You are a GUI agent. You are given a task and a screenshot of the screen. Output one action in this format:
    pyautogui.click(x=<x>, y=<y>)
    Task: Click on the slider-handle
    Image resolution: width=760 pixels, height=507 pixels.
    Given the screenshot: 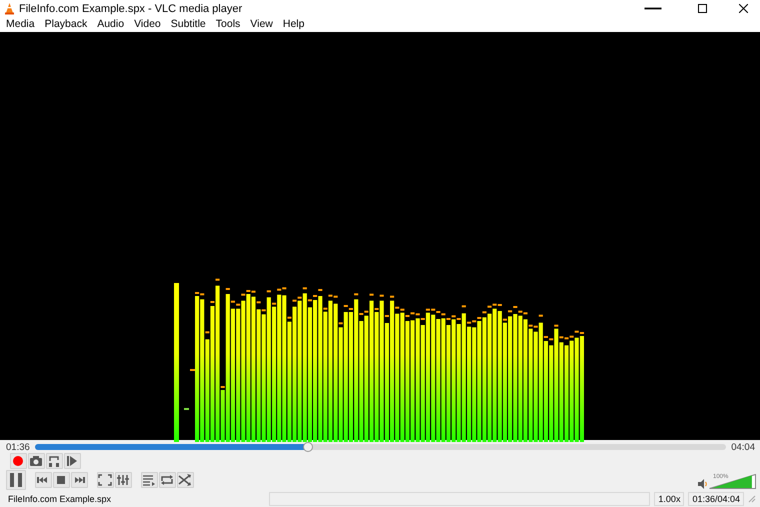 What is the action you would take?
    pyautogui.click(x=307, y=447)
    